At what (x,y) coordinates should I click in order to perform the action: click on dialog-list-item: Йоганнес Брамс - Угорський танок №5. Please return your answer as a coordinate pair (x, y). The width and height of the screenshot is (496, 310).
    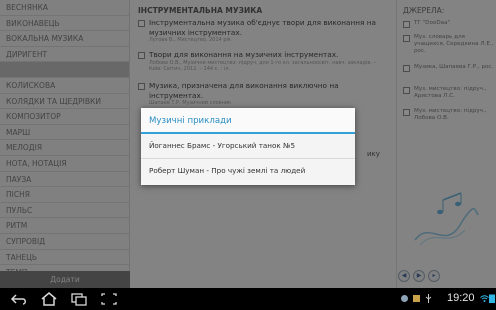
    Looking at the image, I should click on (248, 146).